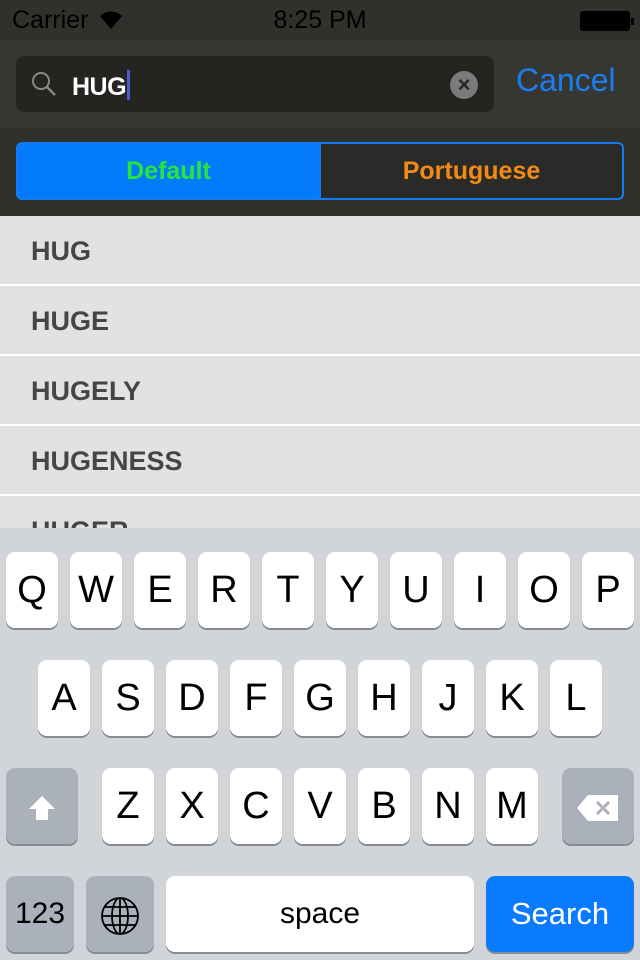 This screenshot has width=640, height=960. I want to click on search-icon, so click(44, 86).